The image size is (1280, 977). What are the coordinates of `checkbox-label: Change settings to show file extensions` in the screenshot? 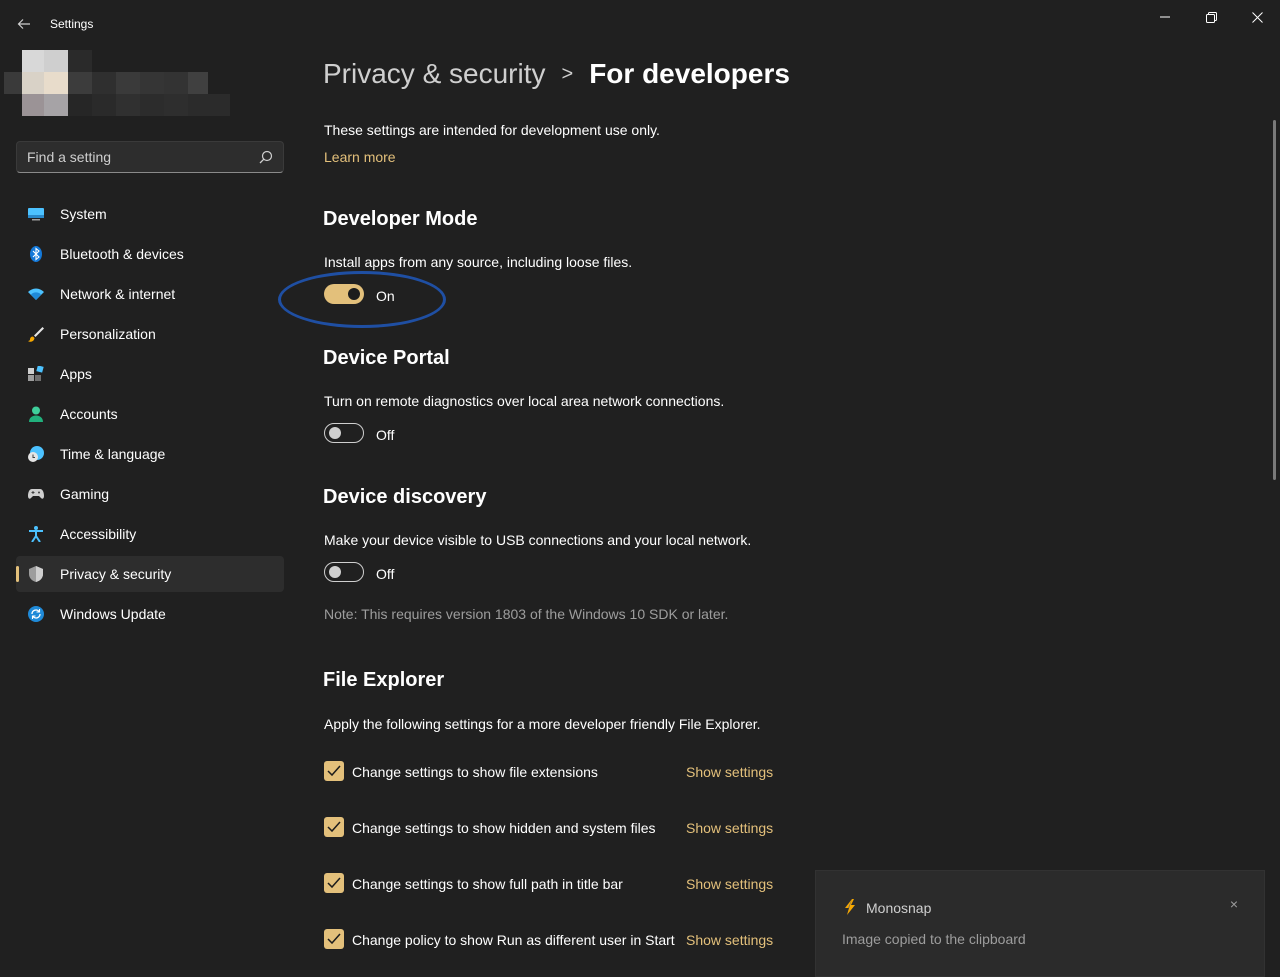 It's located at (475, 772).